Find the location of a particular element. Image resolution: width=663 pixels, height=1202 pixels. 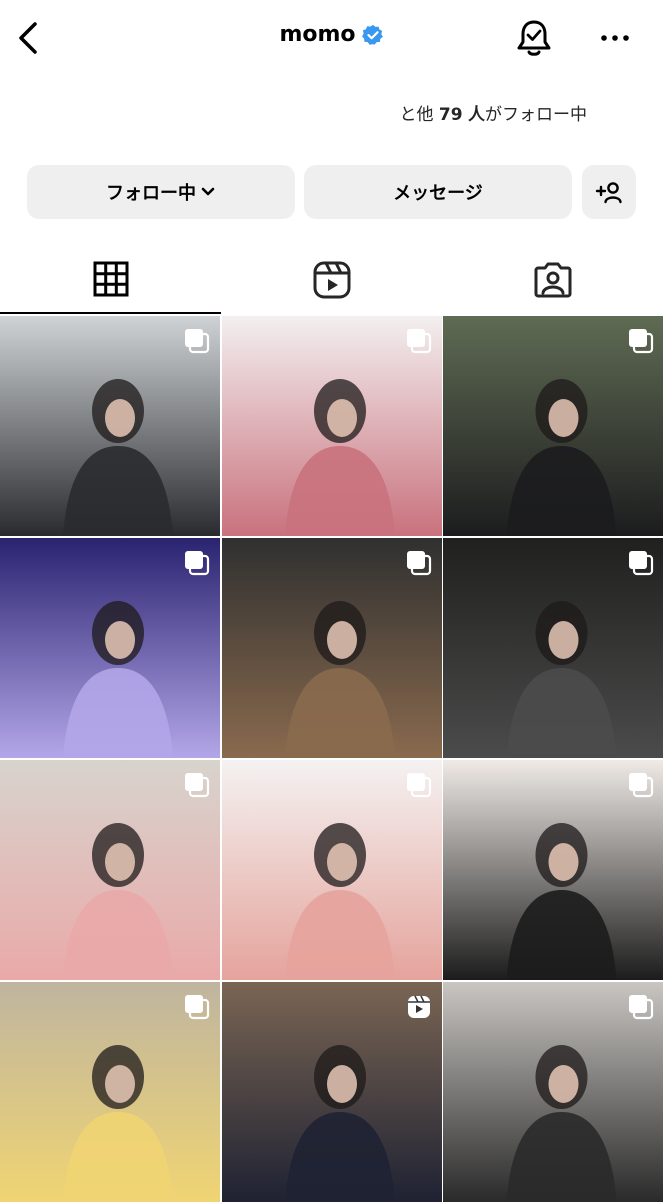

tab-tagged is located at coordinates (552, 280).